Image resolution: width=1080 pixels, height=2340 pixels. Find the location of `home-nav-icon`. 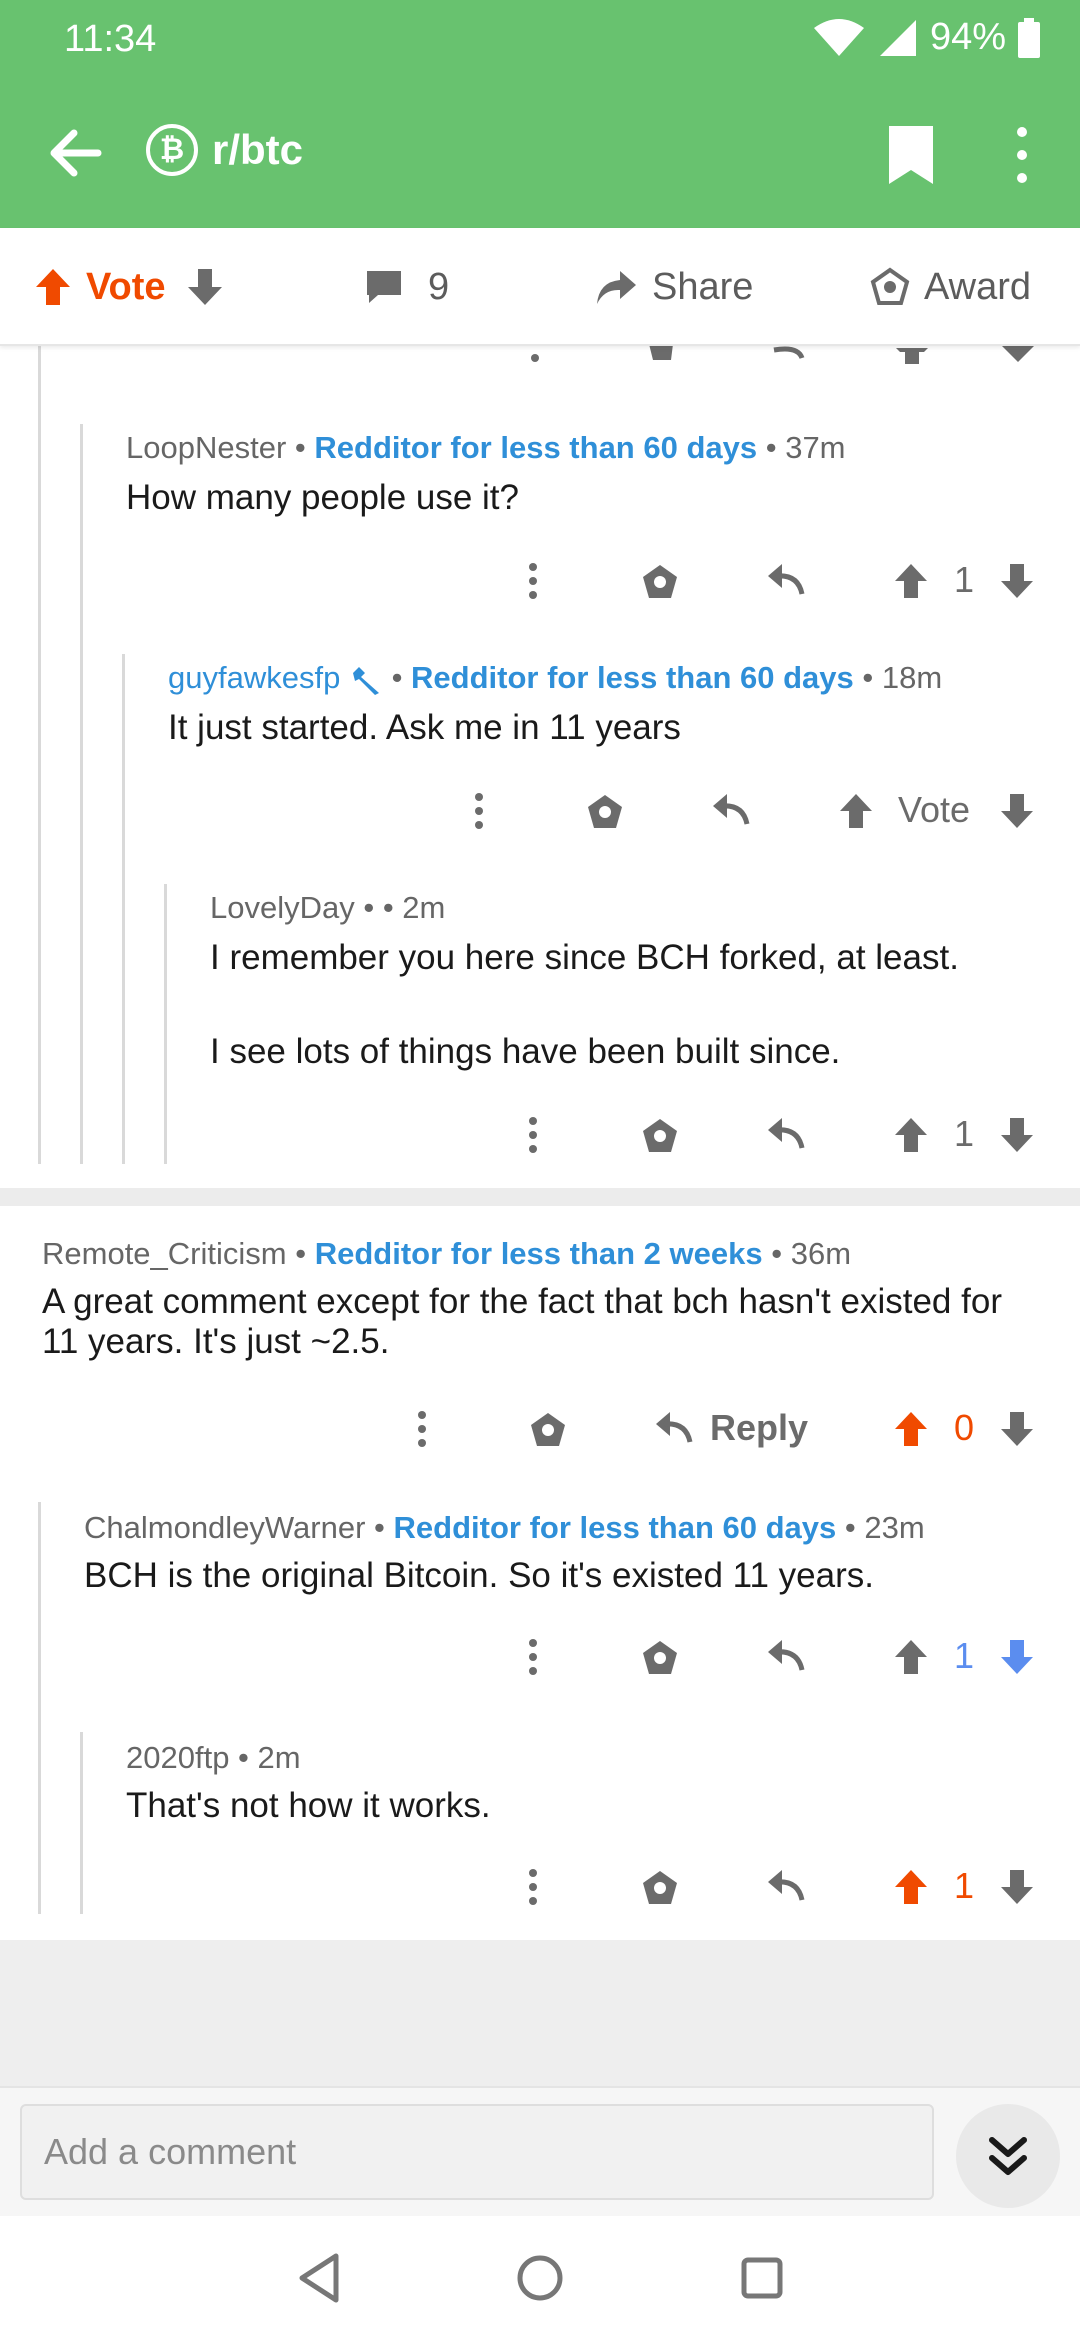

home-nav-icon is located at coordinates (540, 2278).